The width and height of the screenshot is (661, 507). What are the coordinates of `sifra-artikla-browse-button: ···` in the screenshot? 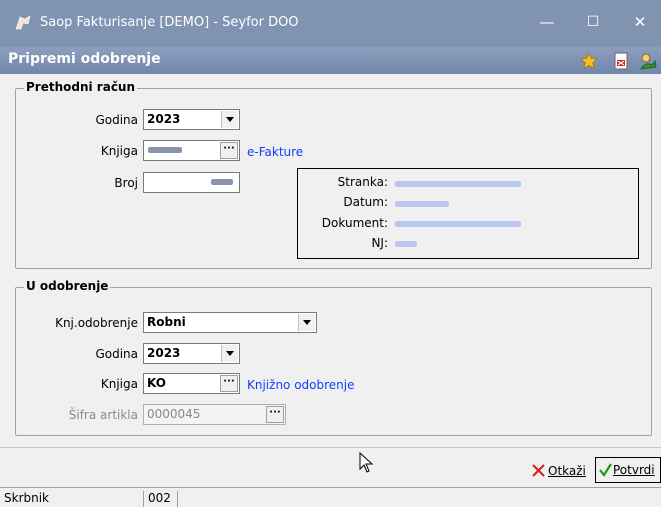 It's located at (275, 414).